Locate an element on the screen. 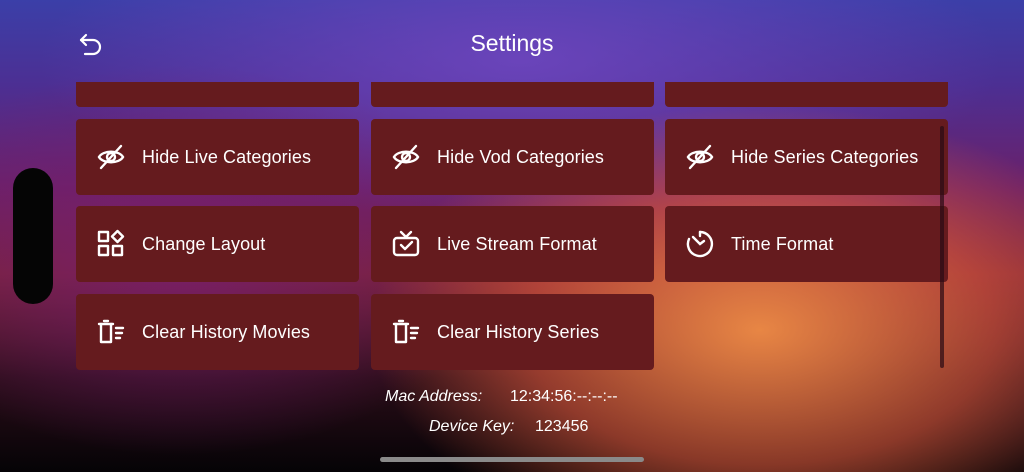 The width and height of the screenshot is (1024, 472). hide-series-categories-button: Hide Series Categories is located at coordinates (806, 157).